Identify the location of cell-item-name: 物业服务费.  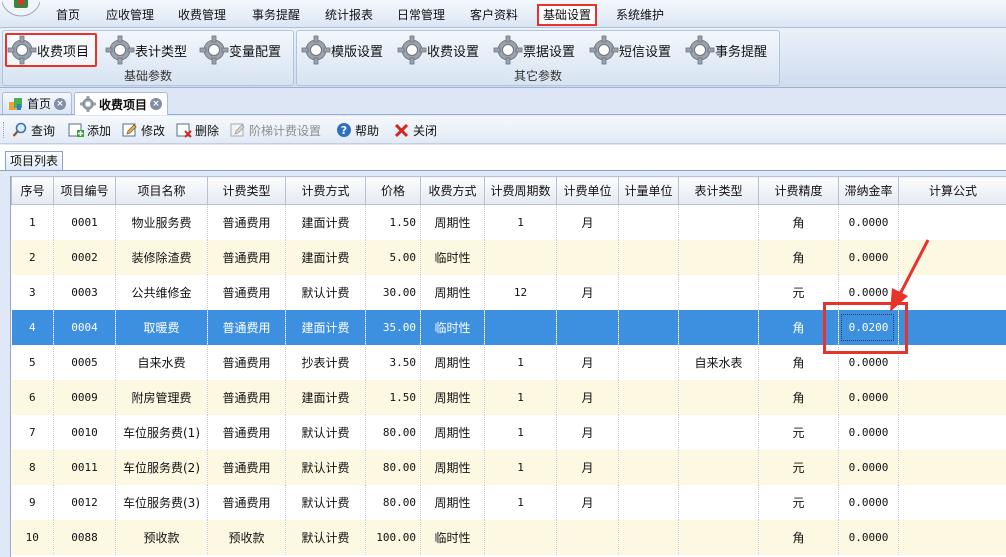
(161, 222).